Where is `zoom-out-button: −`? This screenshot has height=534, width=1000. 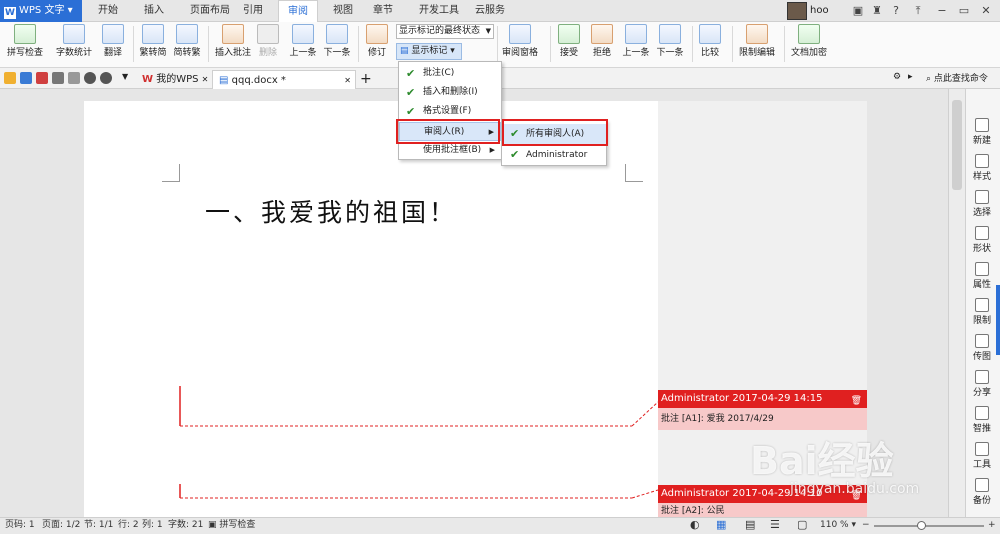
zoom-out-button: − is located at coordinates (866, 525).